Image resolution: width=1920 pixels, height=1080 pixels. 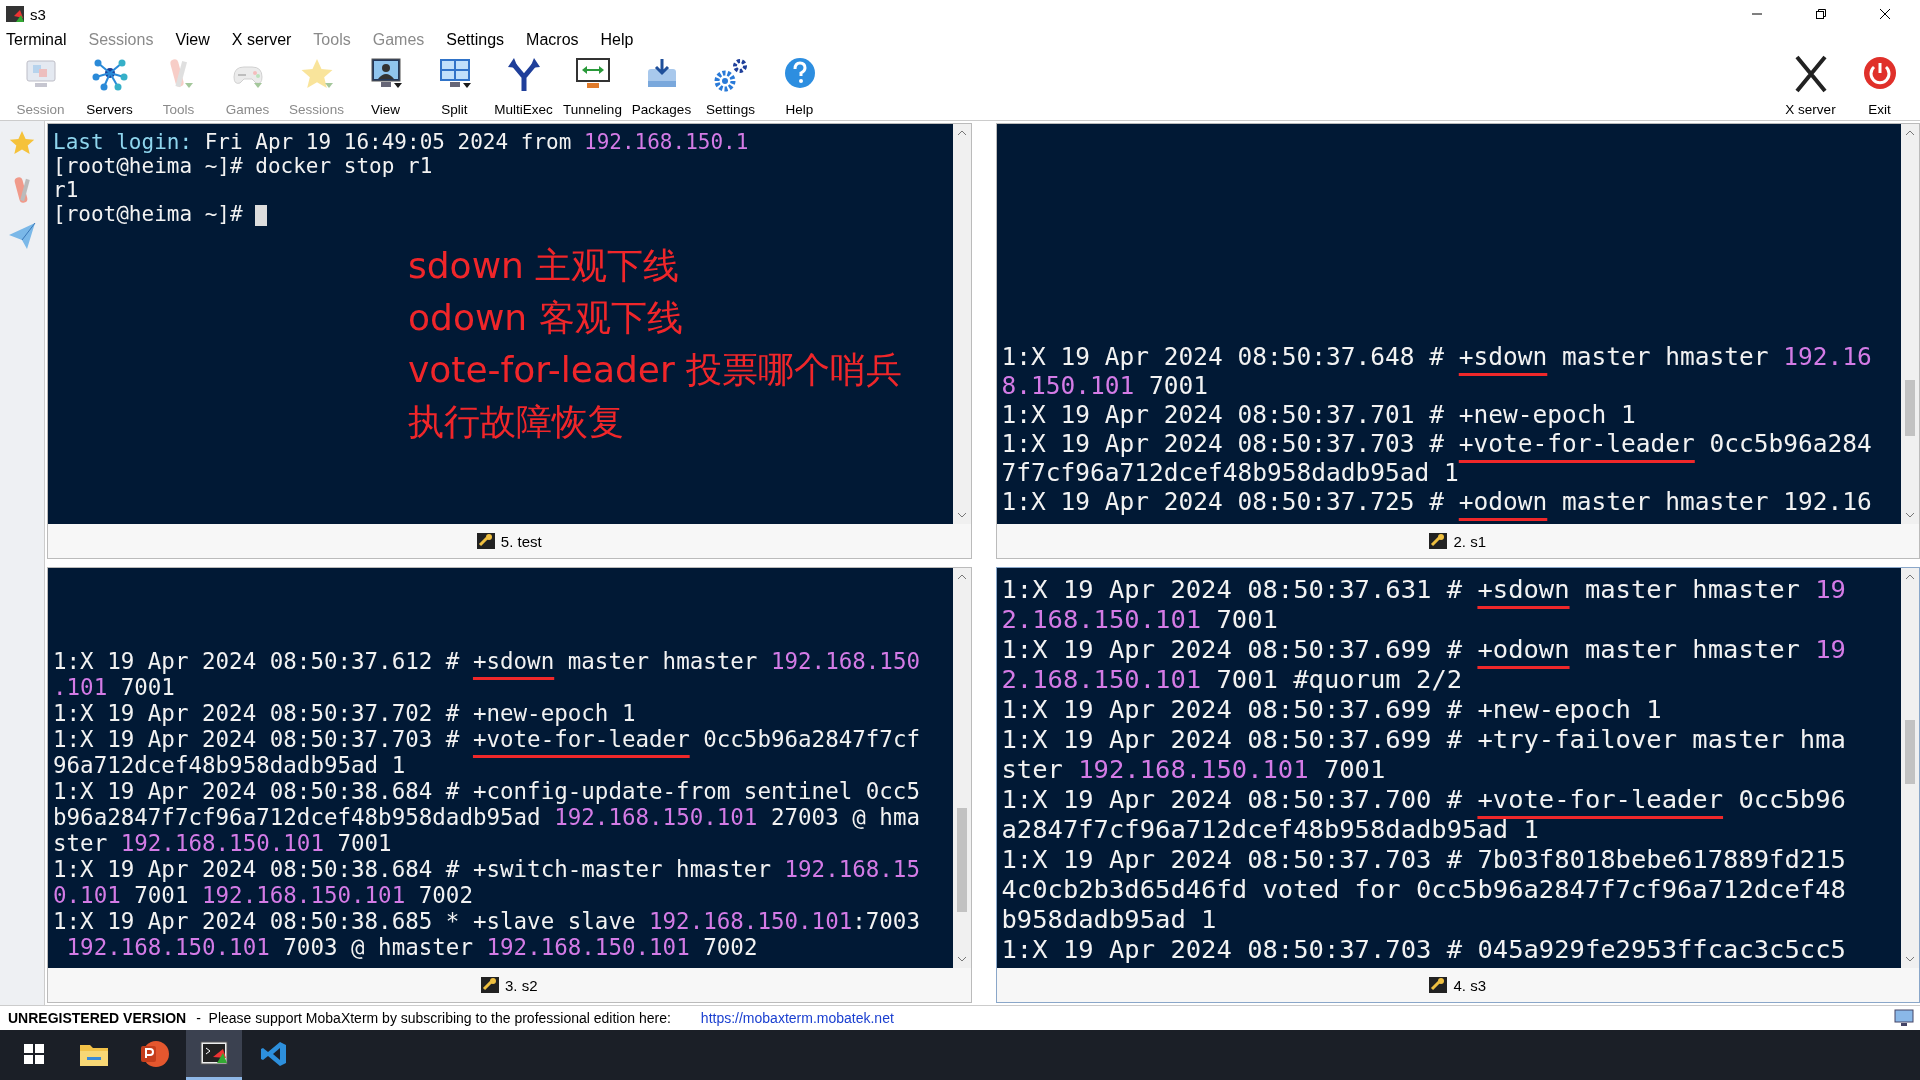 I want to click on terminal-line: [root@heima ~]# docker stop r1, so click(x=243, y=166).